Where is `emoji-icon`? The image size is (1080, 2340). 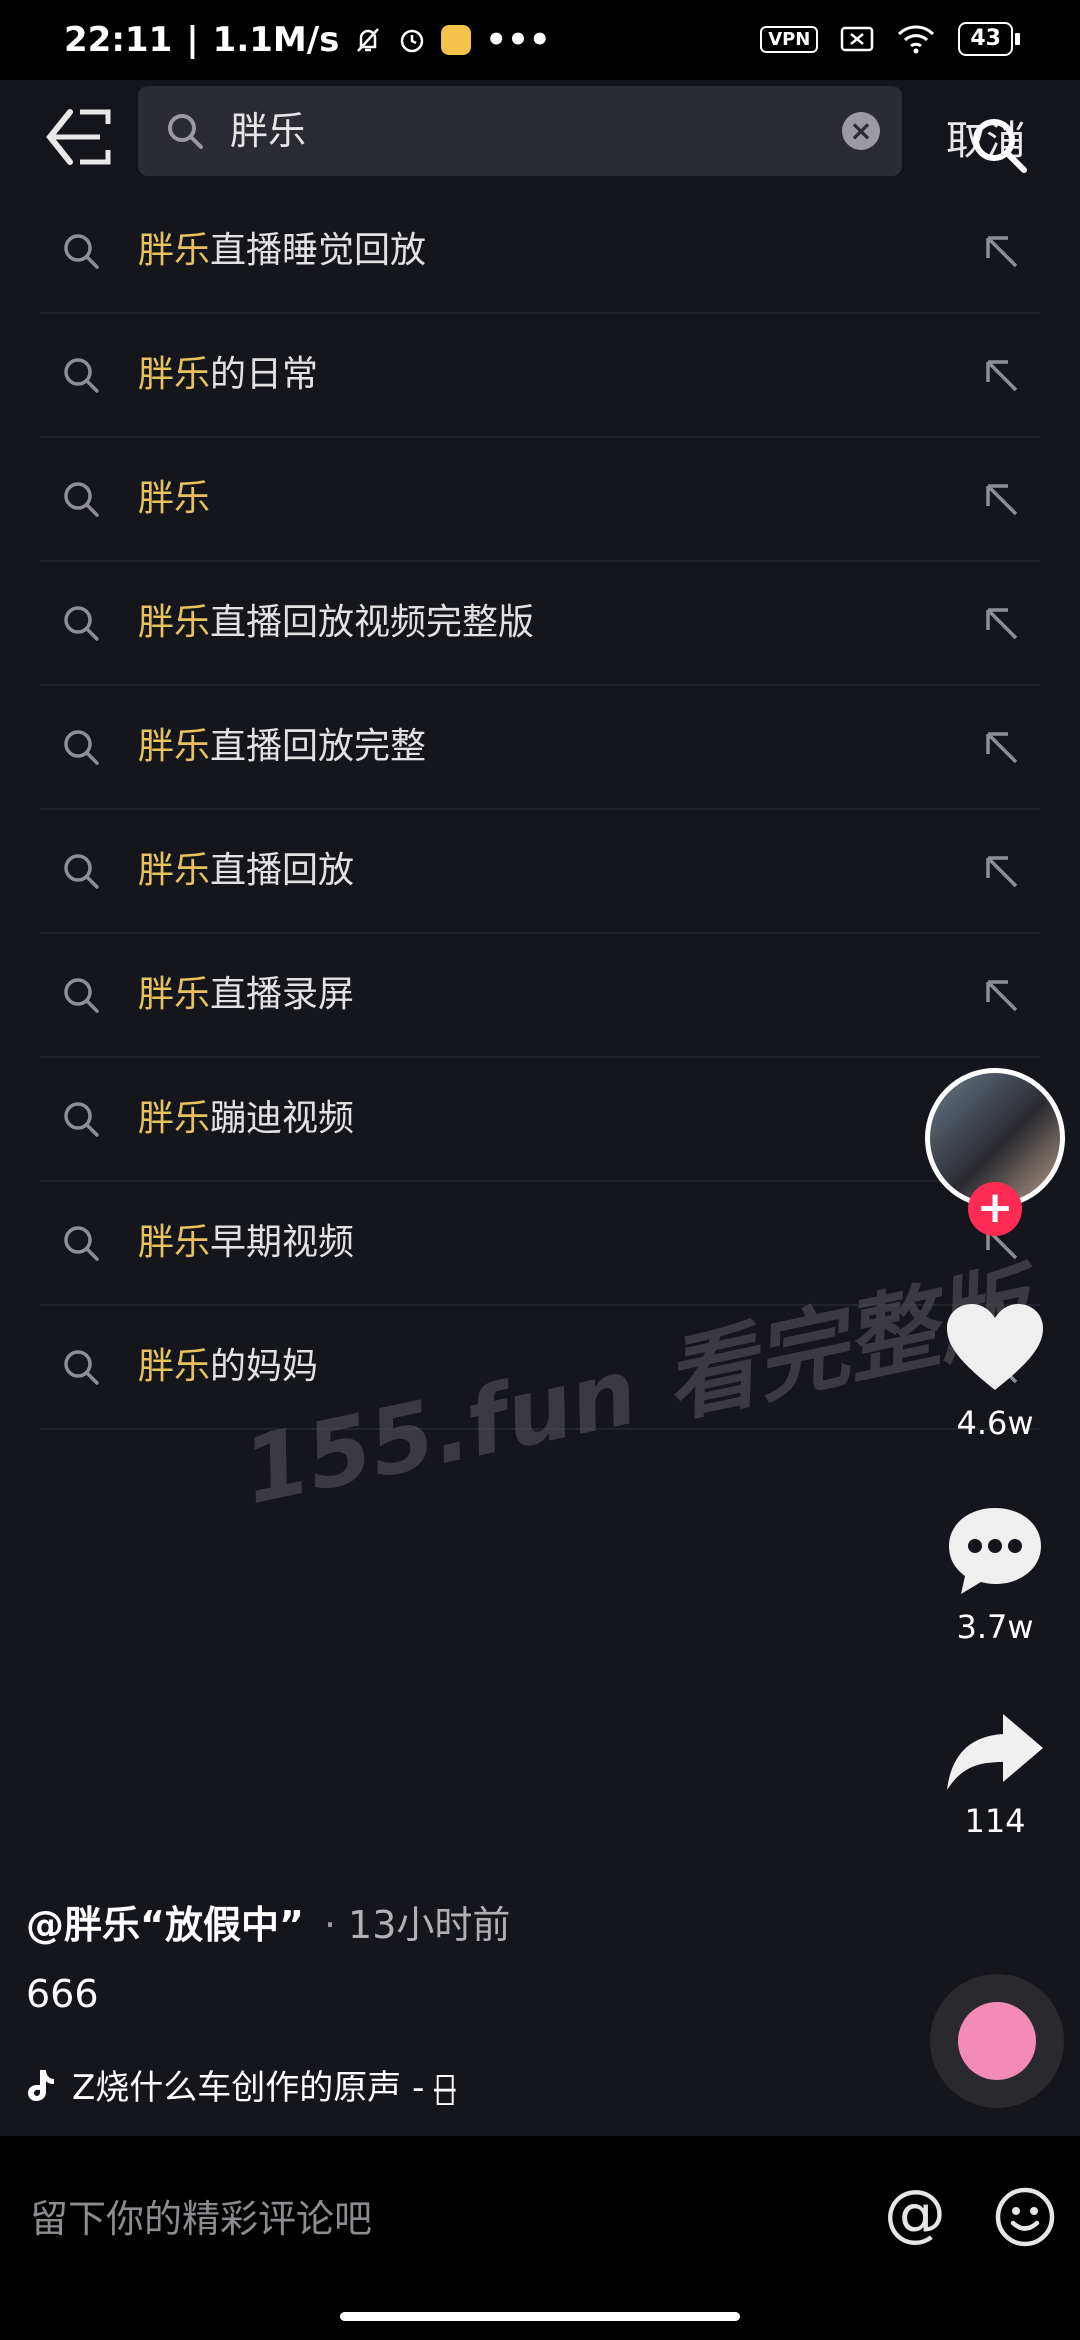 emoji-icon is located at coordinates (1025, 2217).